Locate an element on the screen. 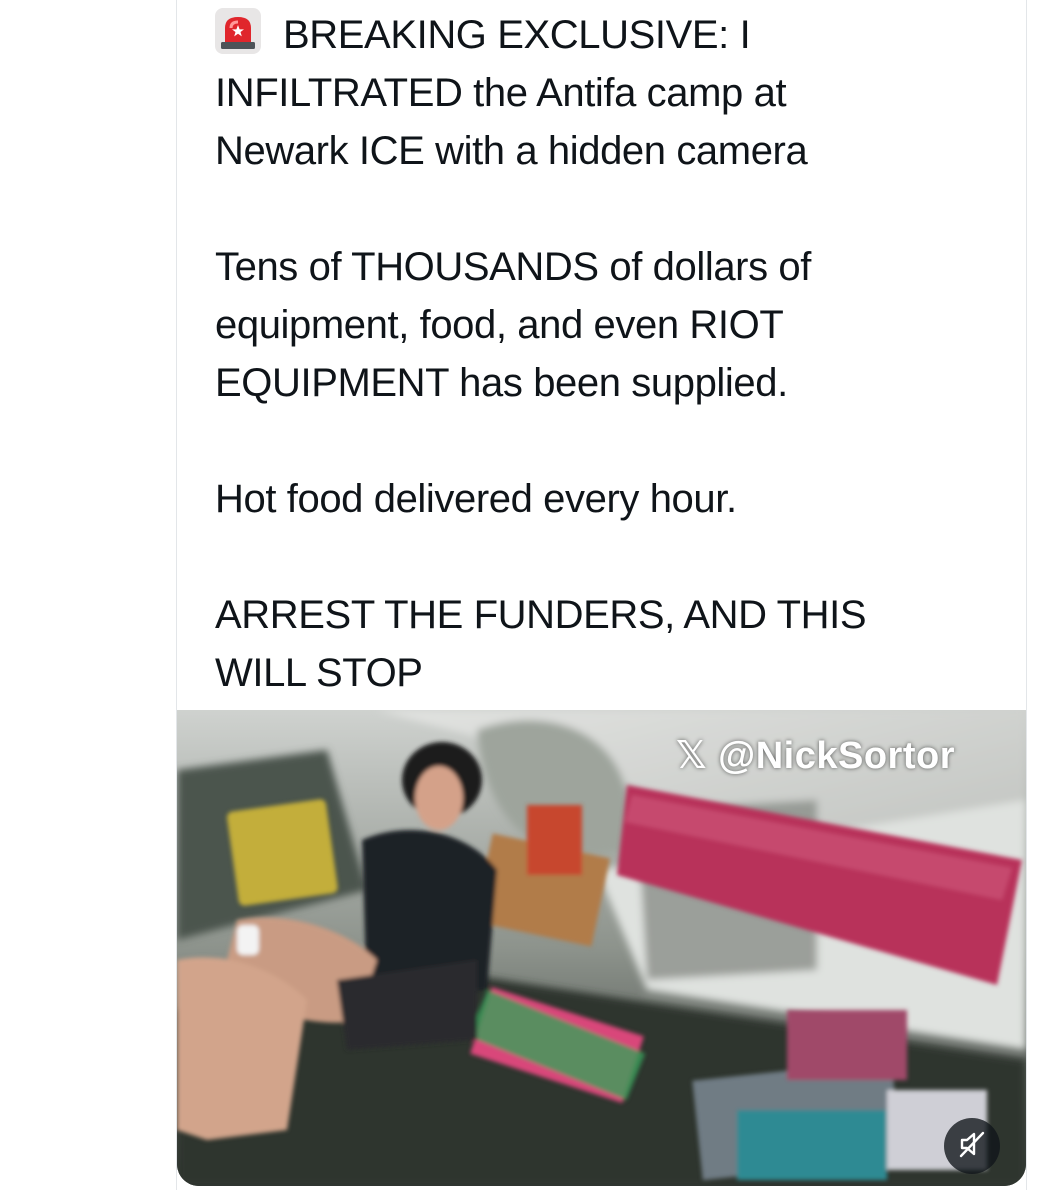  tweet-line-2: INFILTRATED the Antifa camp at is located at coordinates (501, 93).